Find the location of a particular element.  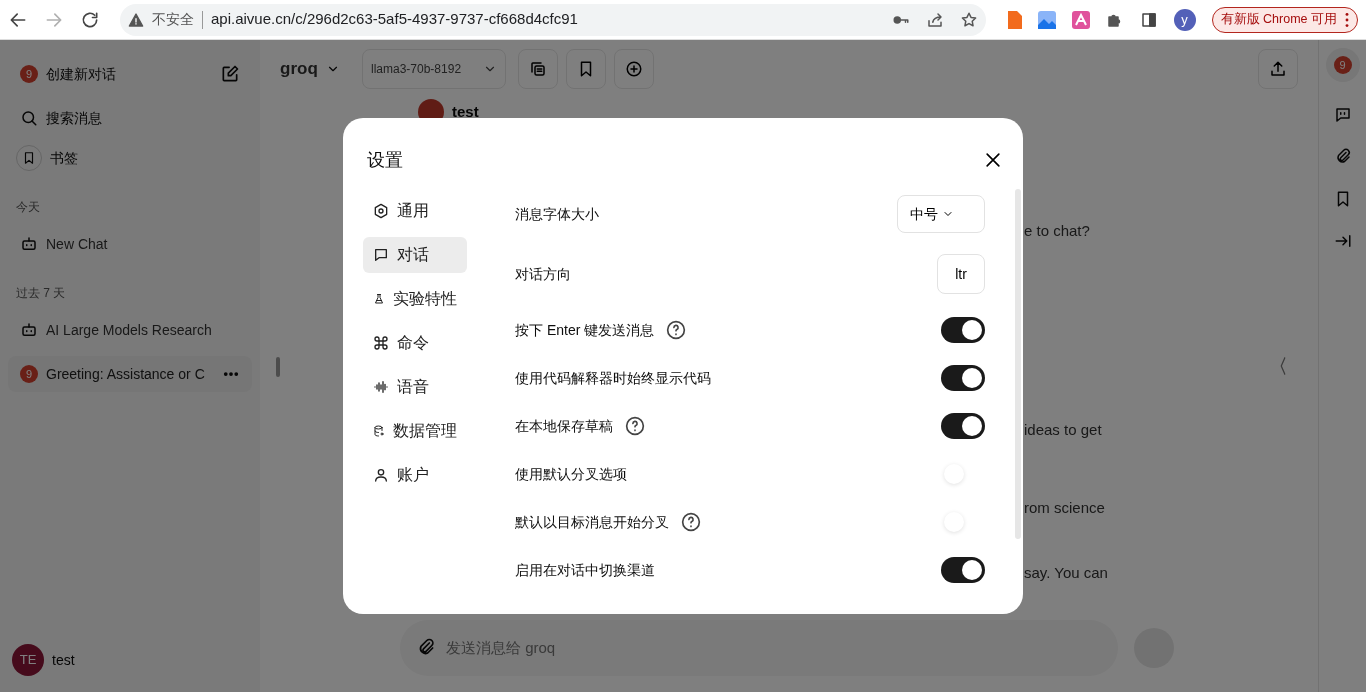

edit-icon is located at coordinates (230, 74).